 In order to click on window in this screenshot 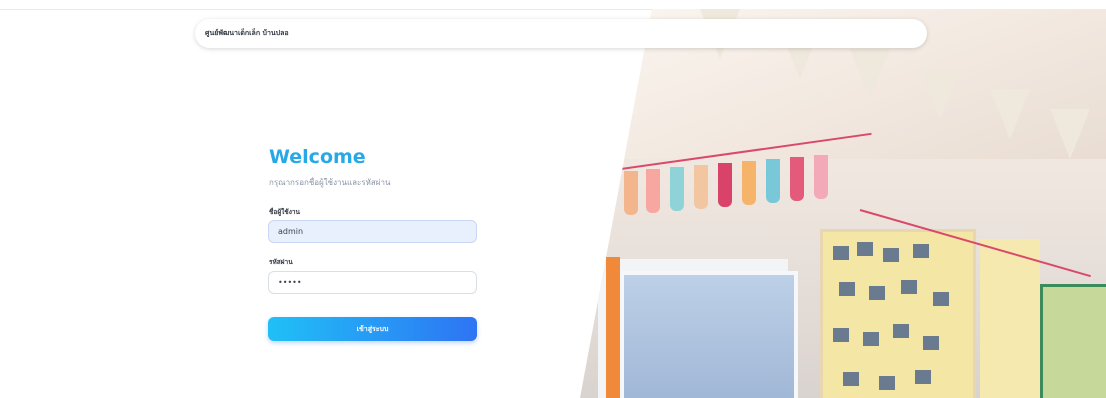, I will do `click(709, 334)`.